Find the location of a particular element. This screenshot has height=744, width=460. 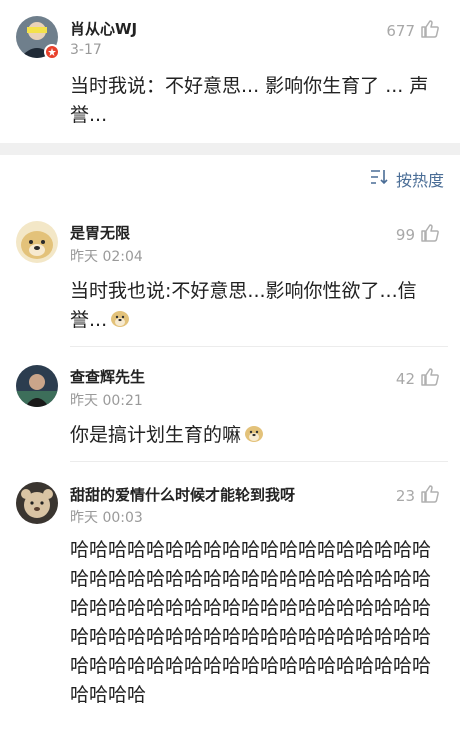

like-button: 677 is located at coordinates (413, 31).